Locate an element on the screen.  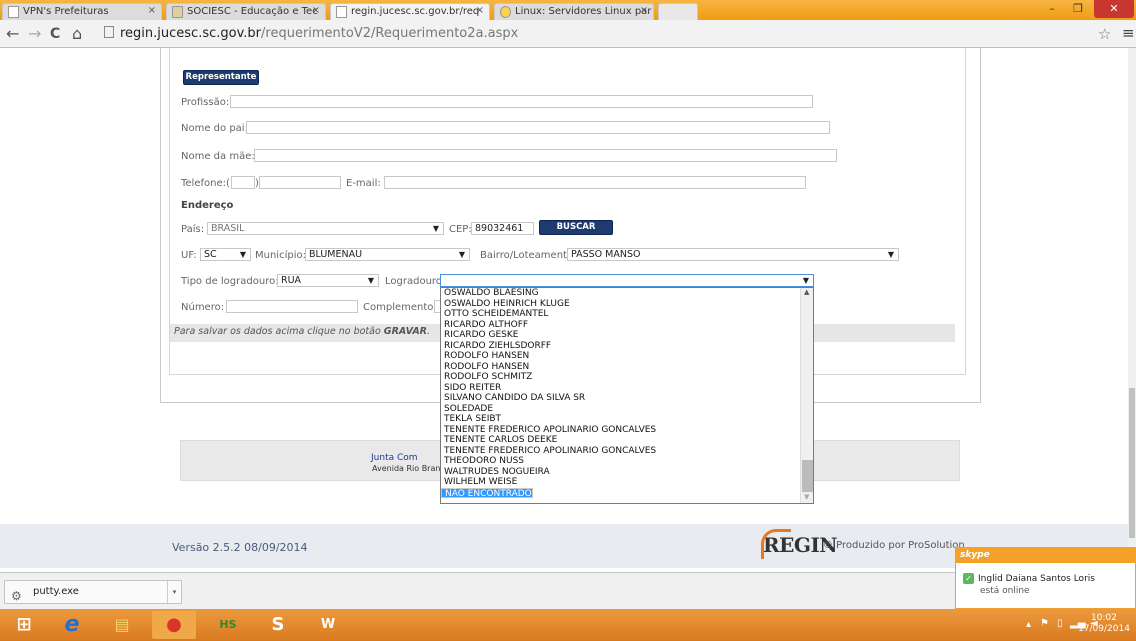
chrome-icon: ● is located at coordinates (174, 625).